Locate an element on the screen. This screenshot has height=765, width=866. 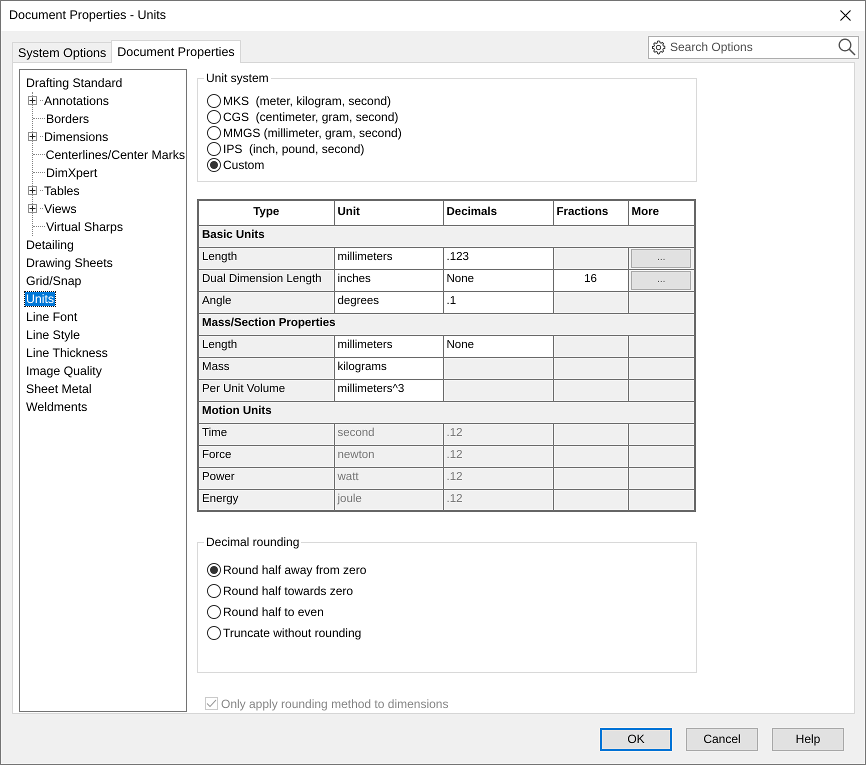
column-header: Fractions is located at coordinates (590, 213).